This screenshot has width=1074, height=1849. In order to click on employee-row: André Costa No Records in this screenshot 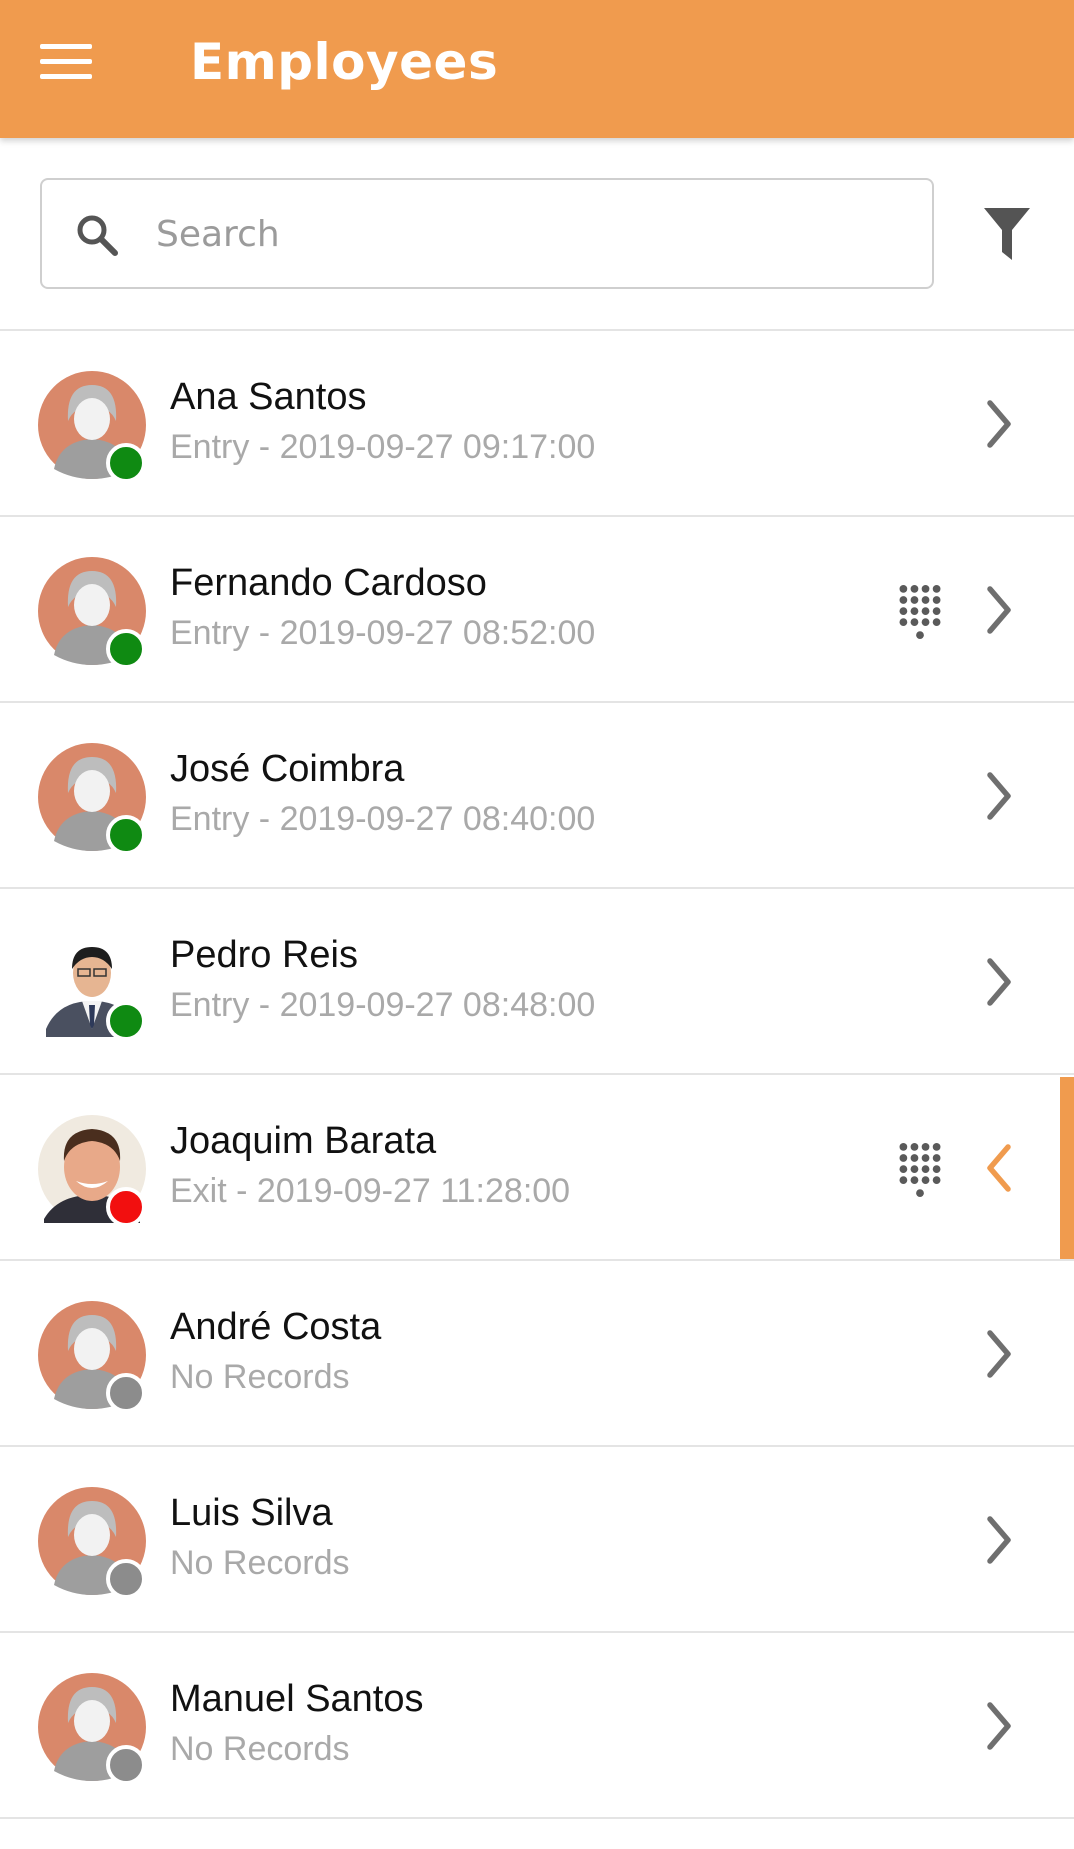, I will do `click(537, 1354)`.